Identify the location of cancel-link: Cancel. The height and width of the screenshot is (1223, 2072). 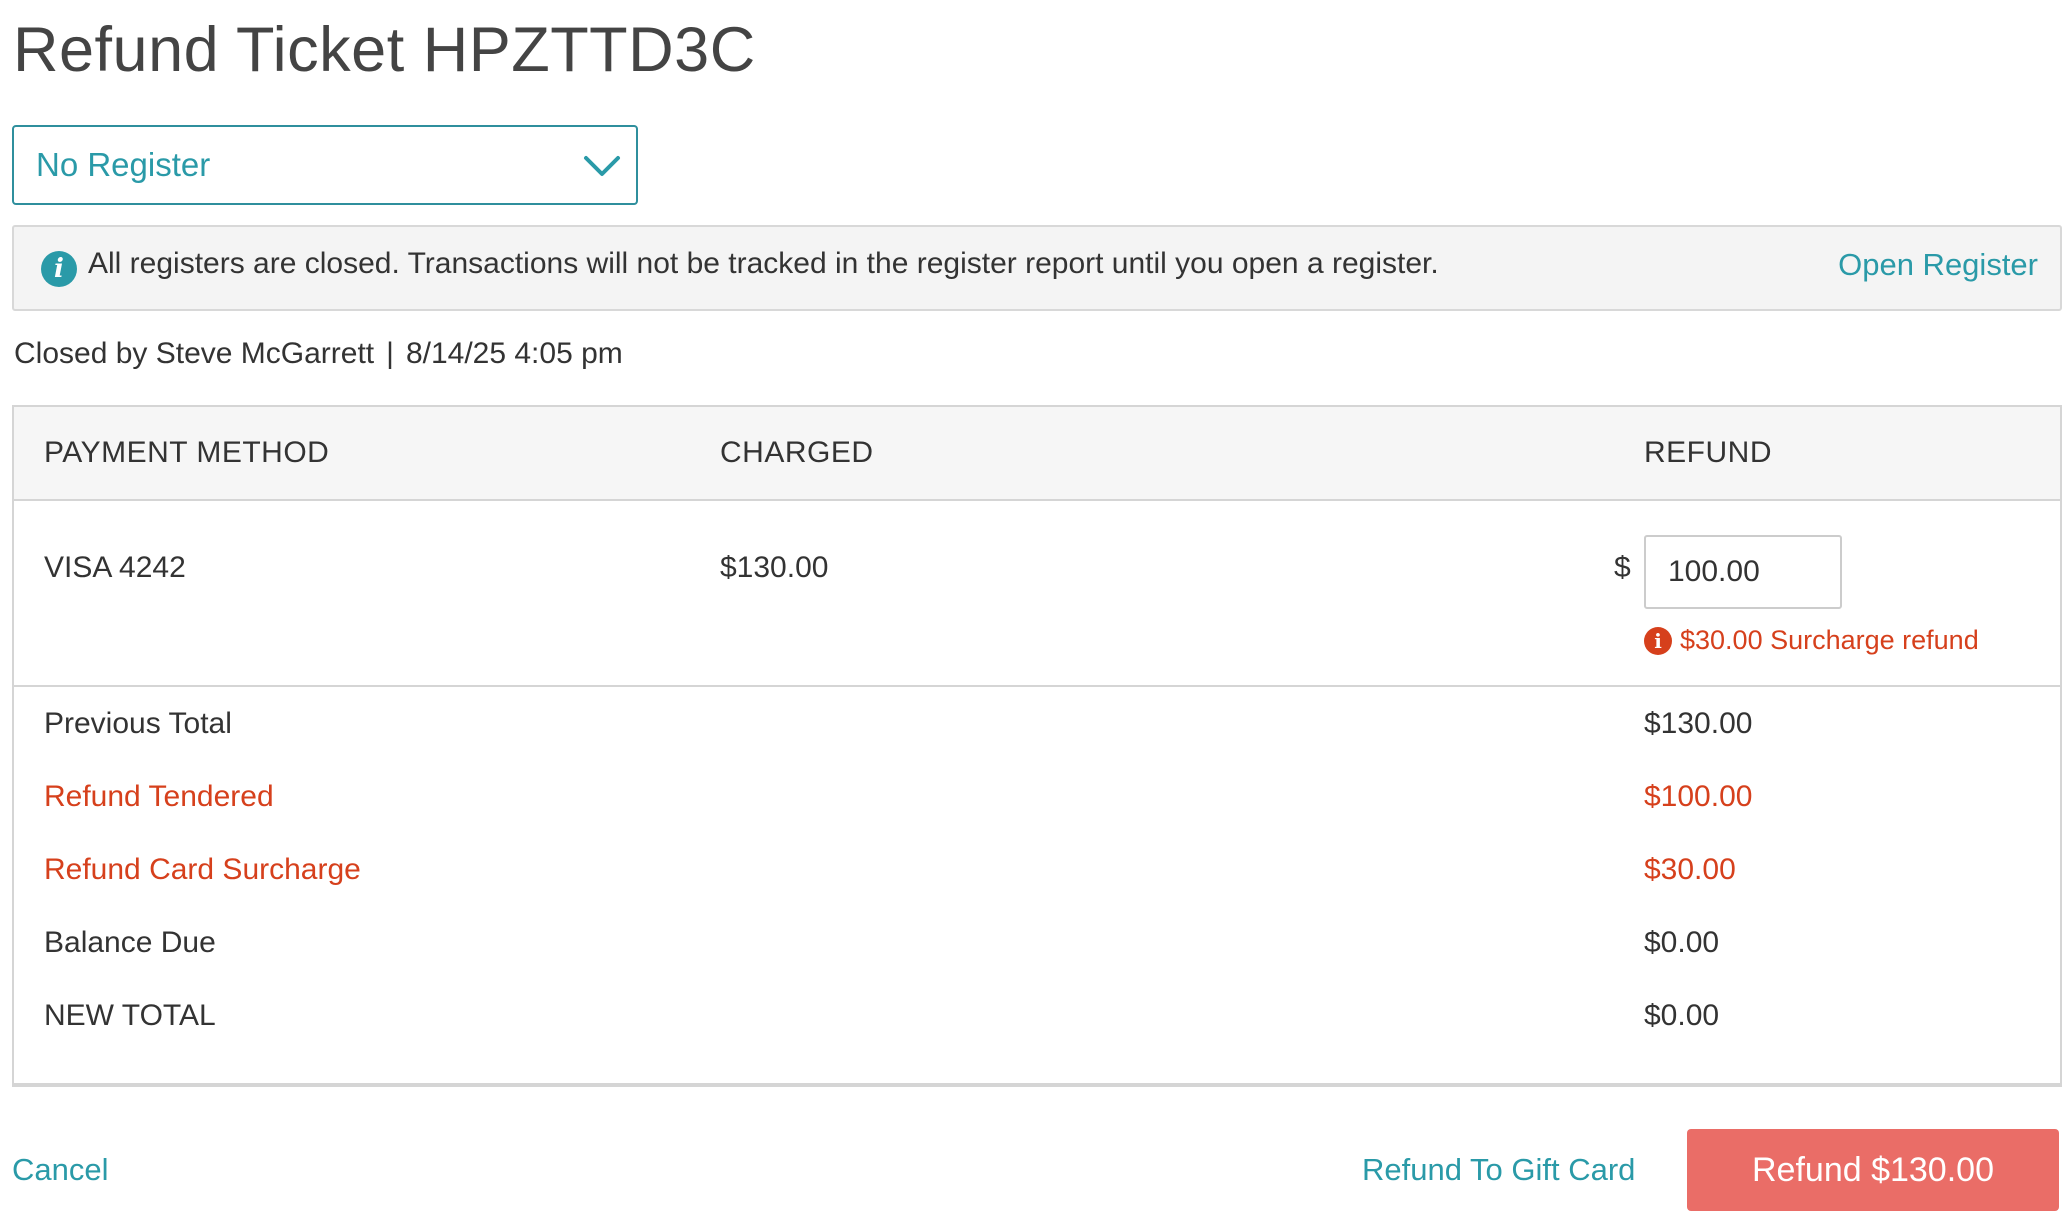
(60, 1170).